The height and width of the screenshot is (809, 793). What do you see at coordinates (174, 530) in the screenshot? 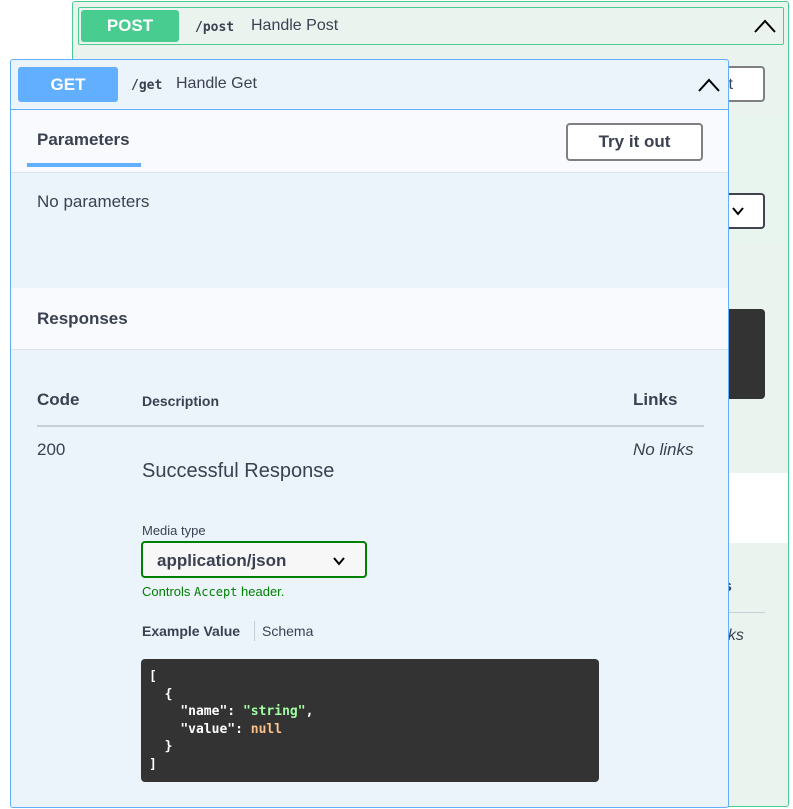
I see `media-type-label: Media type` at bounding box center [174, 530].